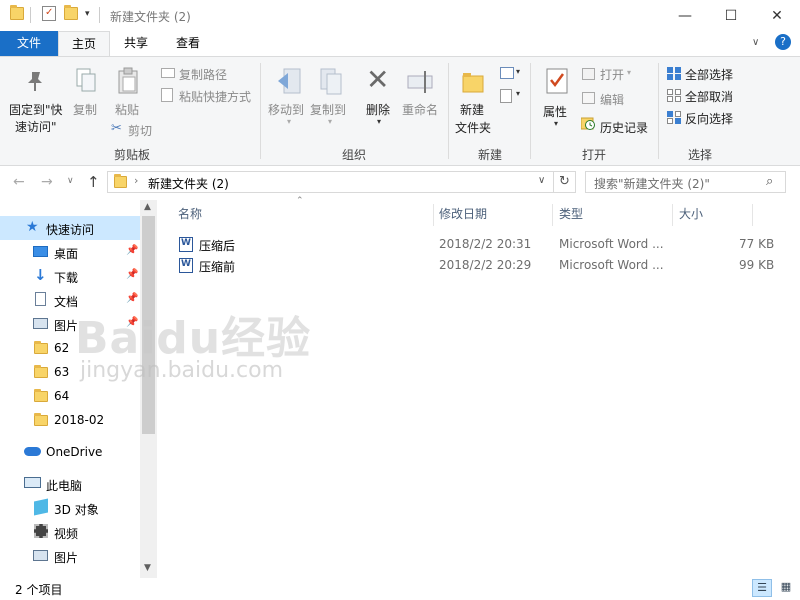 The width and height of the screenshot is (800, 600). Describe the element at coordinates (762, 588) in the screenshot. I see `details-view-icon: ☰` at that location.